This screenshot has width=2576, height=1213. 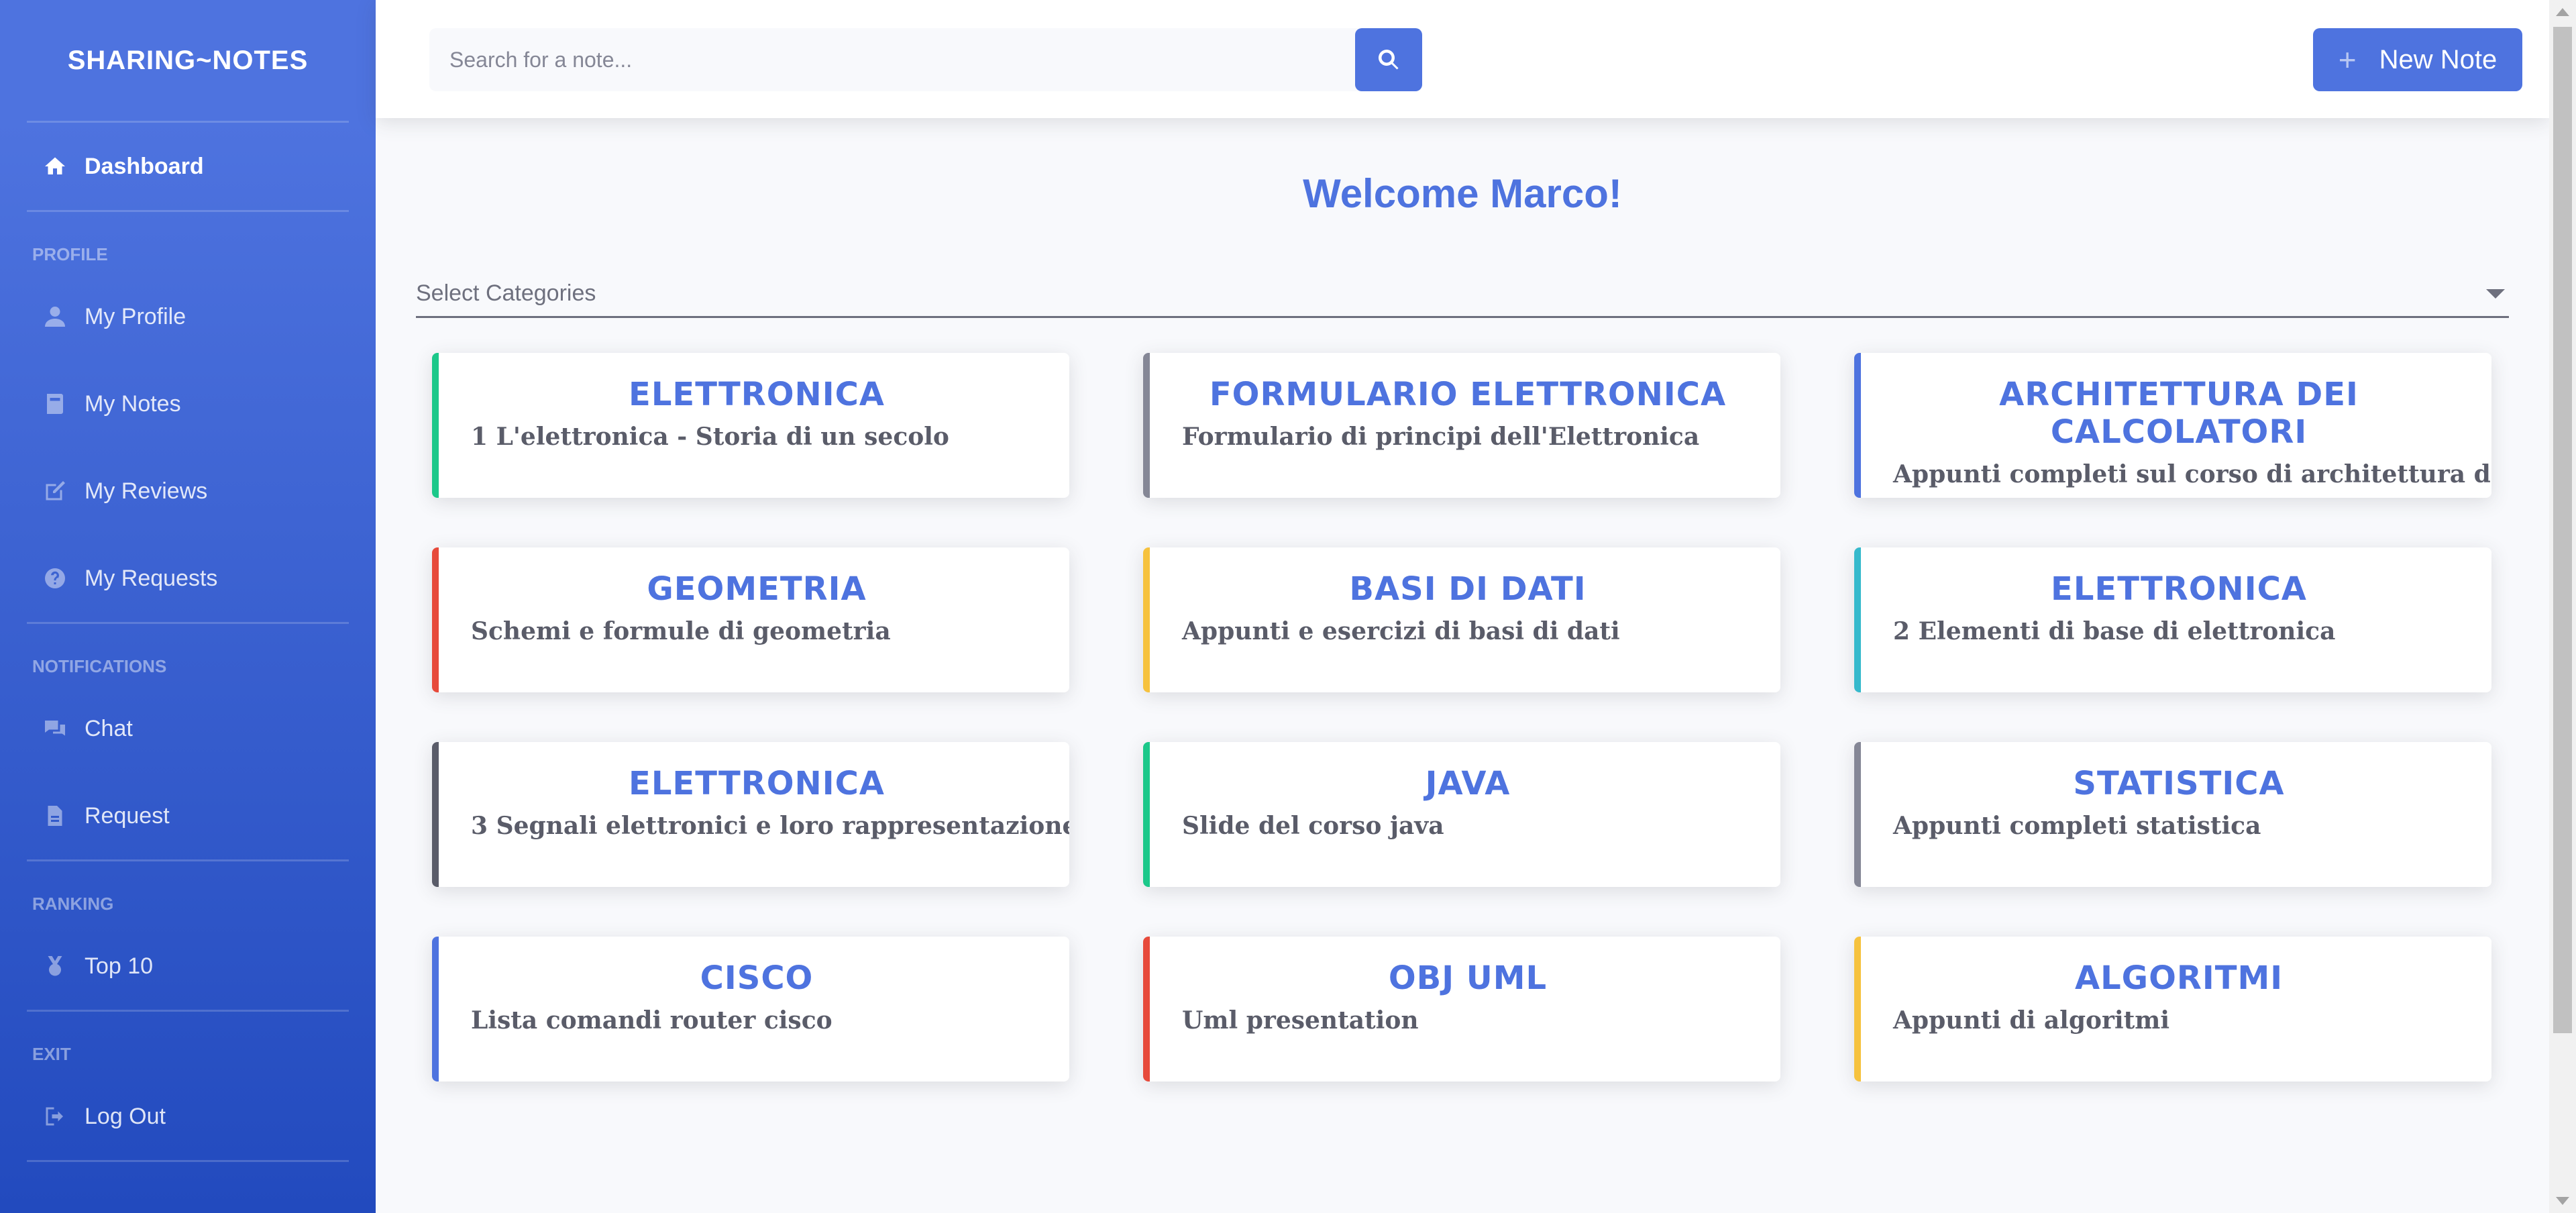 I want to click on scroll-up-arrow, so click(x=2562, y=12).